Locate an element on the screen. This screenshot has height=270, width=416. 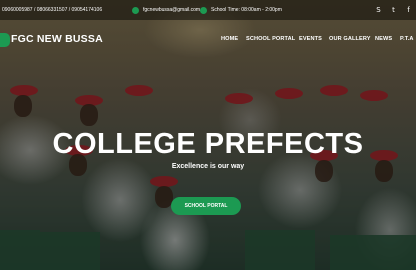
school-portal-button: SCHOOL PORTAL is located at coordinates (206, 206).